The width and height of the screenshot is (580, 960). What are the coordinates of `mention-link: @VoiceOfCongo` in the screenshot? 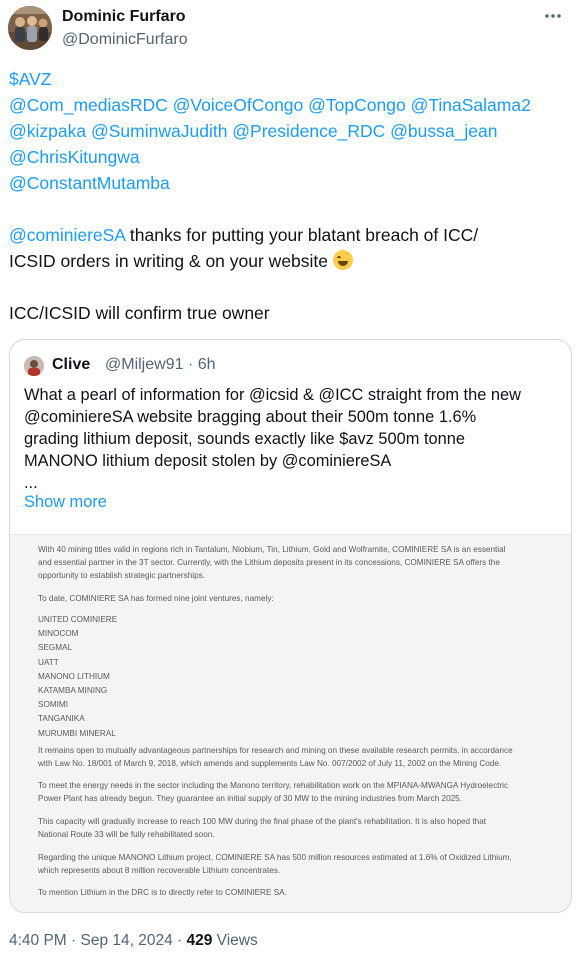 It's located at (238, 105).